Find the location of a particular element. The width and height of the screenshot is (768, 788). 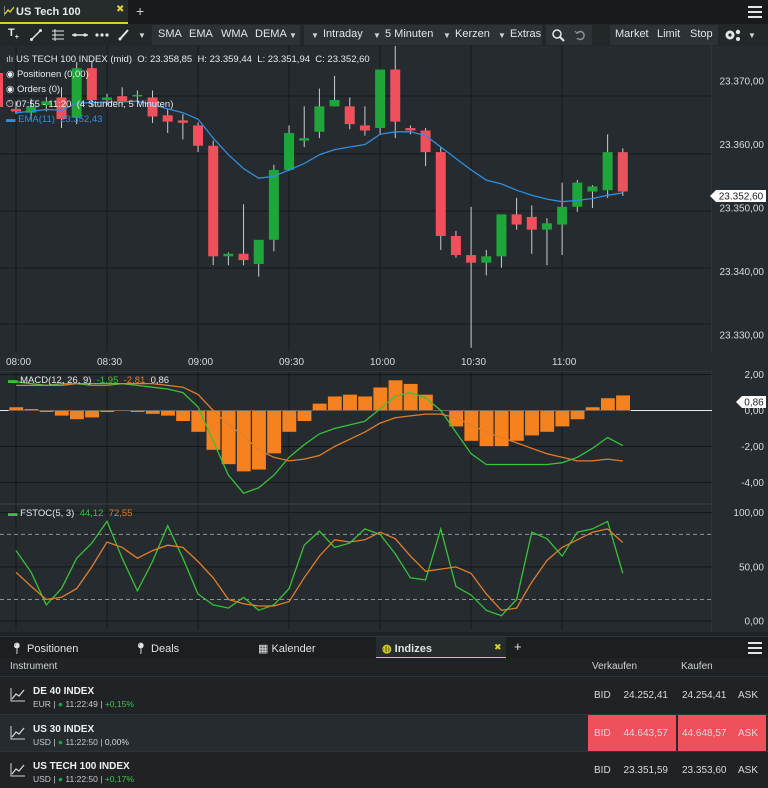

sell-button: BID 23.351,59 is located at coordinates (632, 770).